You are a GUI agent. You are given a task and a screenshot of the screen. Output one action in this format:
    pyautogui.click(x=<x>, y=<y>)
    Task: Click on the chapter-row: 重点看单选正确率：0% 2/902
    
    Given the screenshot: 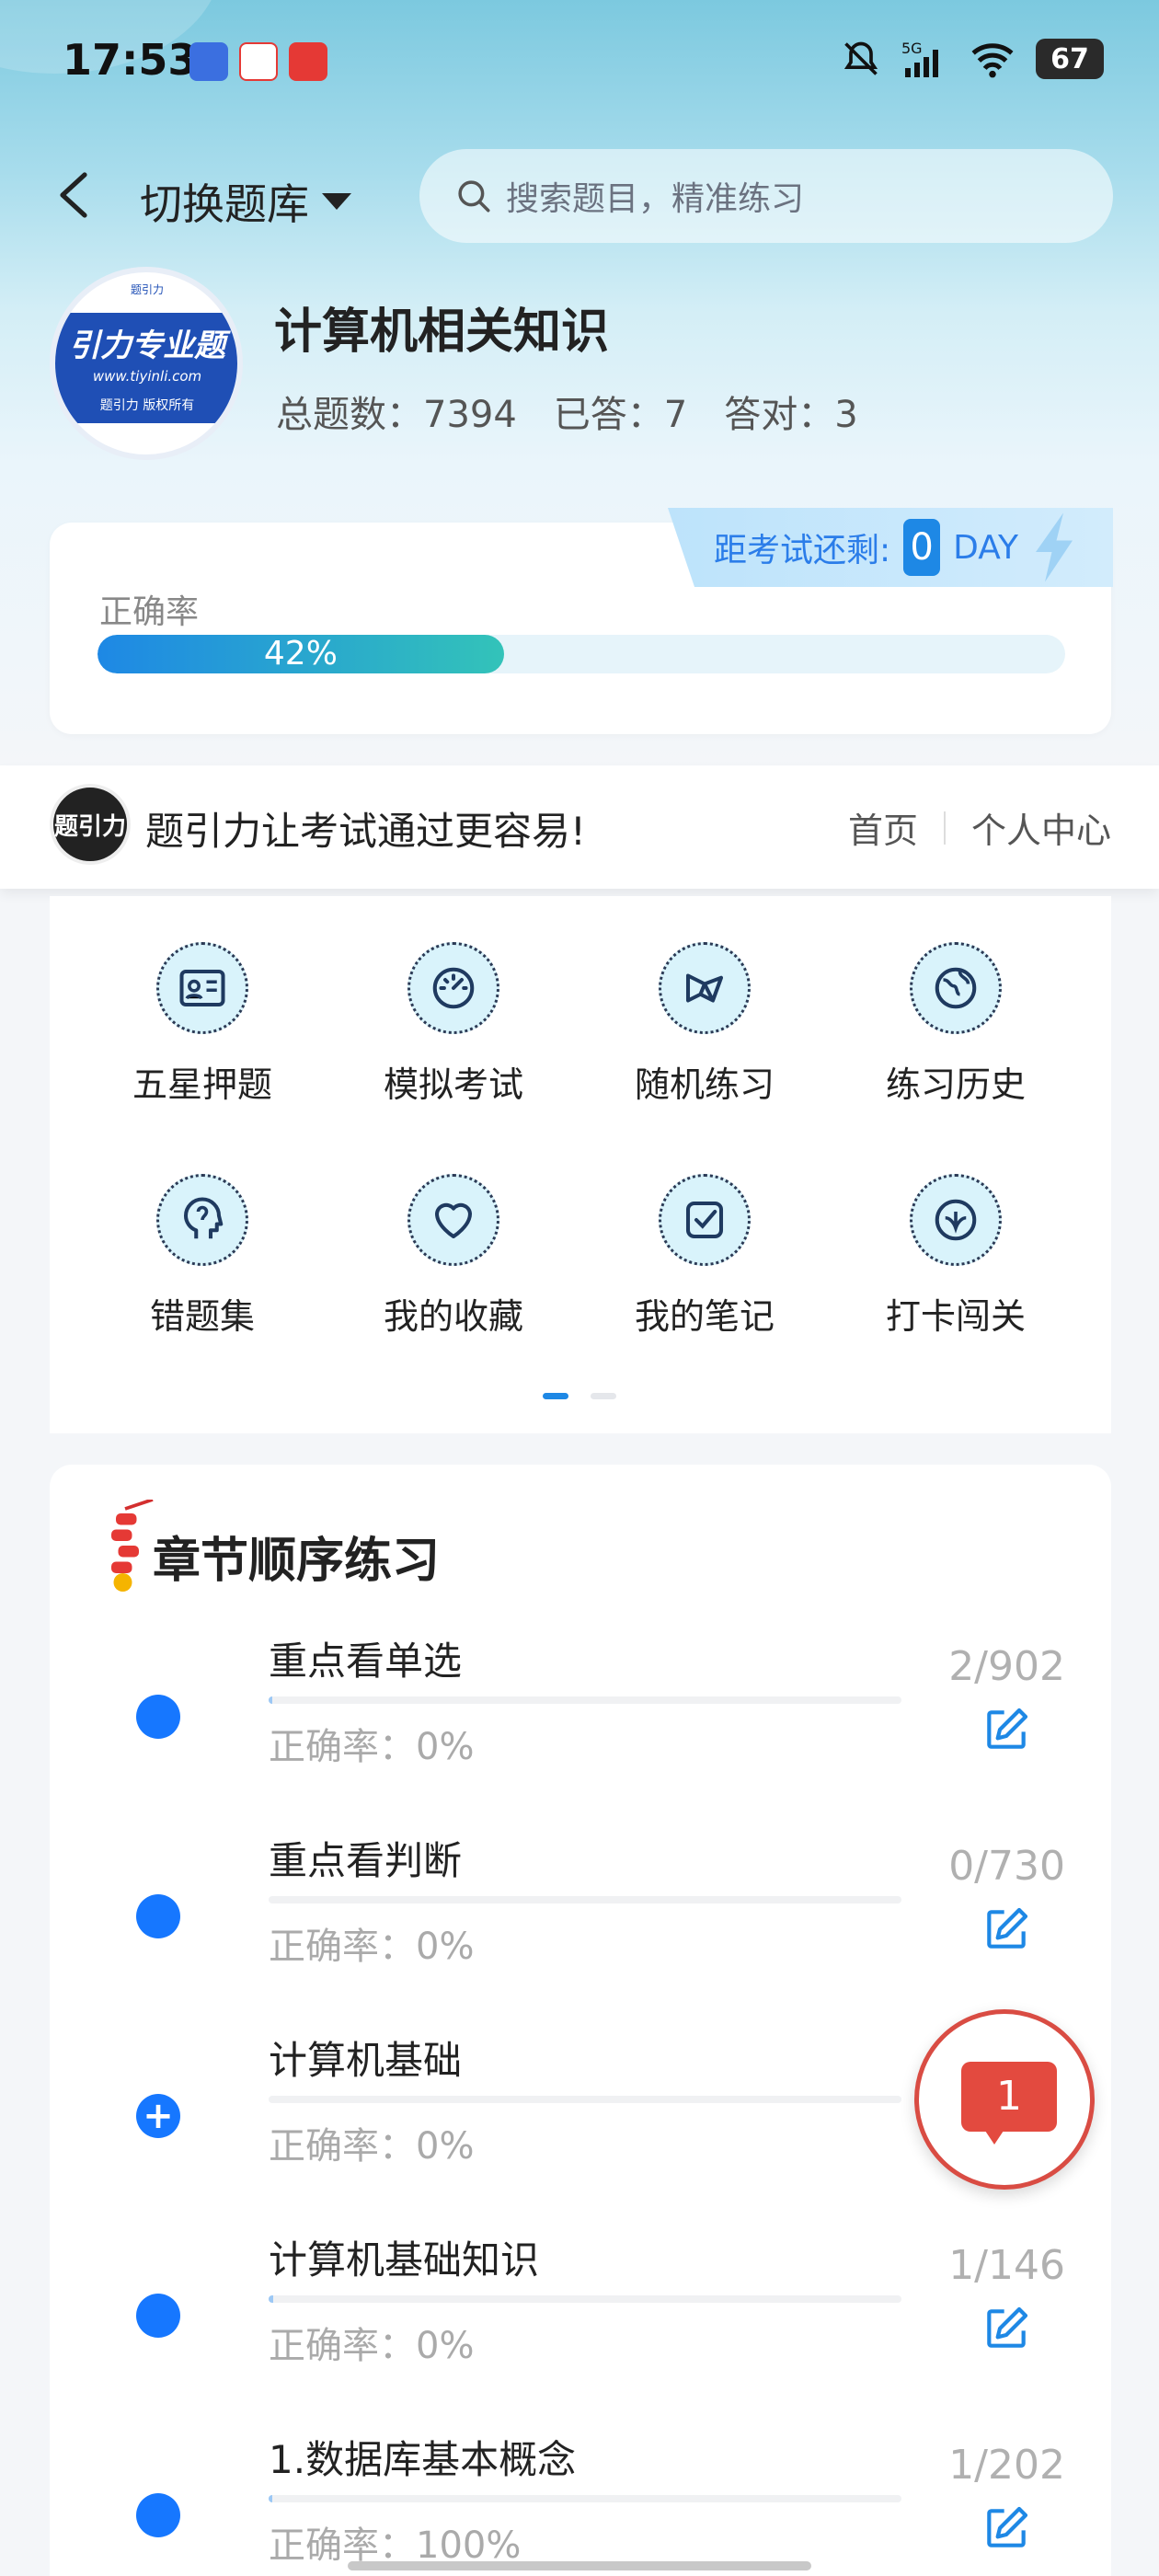 What is the action you would take?
    pyautogui.click(x=579, y=1719)
    